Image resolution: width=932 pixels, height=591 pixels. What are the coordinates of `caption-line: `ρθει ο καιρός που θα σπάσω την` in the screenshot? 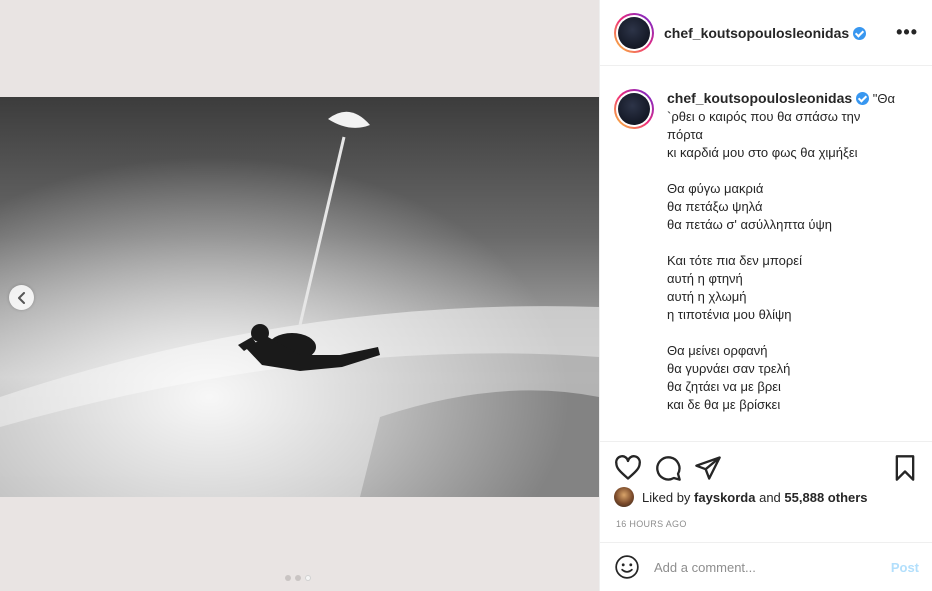 It's located at (764, 116).